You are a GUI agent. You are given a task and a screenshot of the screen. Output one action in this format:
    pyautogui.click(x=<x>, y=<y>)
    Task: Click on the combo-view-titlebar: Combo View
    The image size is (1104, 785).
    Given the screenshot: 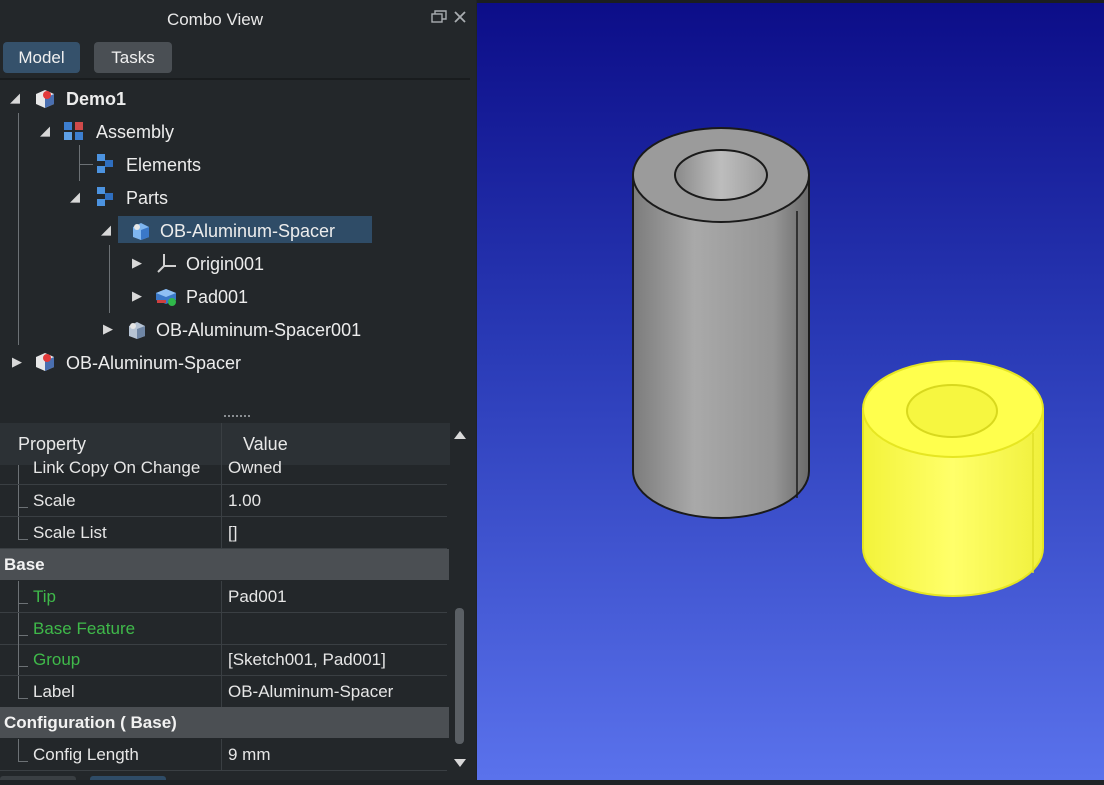 What is the action you would take?
    pyautogui.click(x=238, y=20)
    